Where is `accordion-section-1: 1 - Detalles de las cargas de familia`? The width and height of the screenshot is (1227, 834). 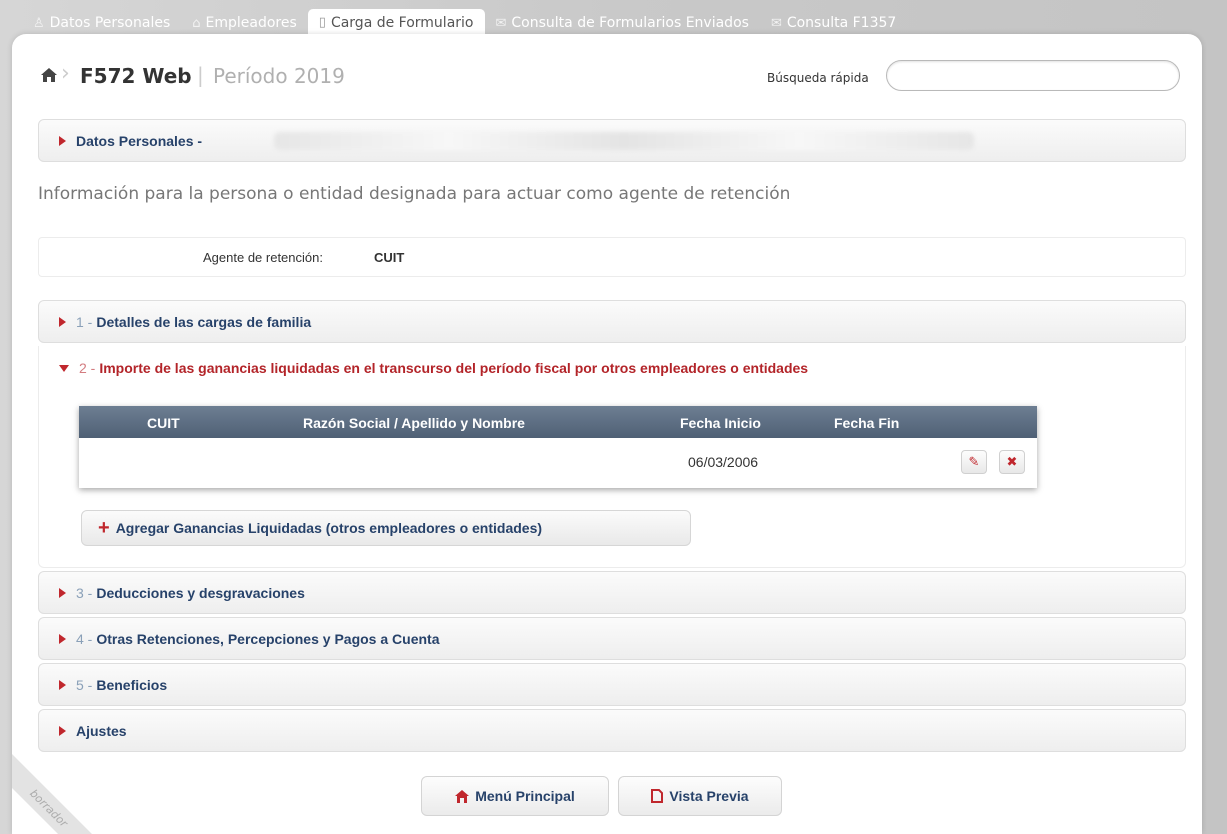 accordion-section-1: 1 - Detalles de las cargas de familia is located at coordinates (612, 321).